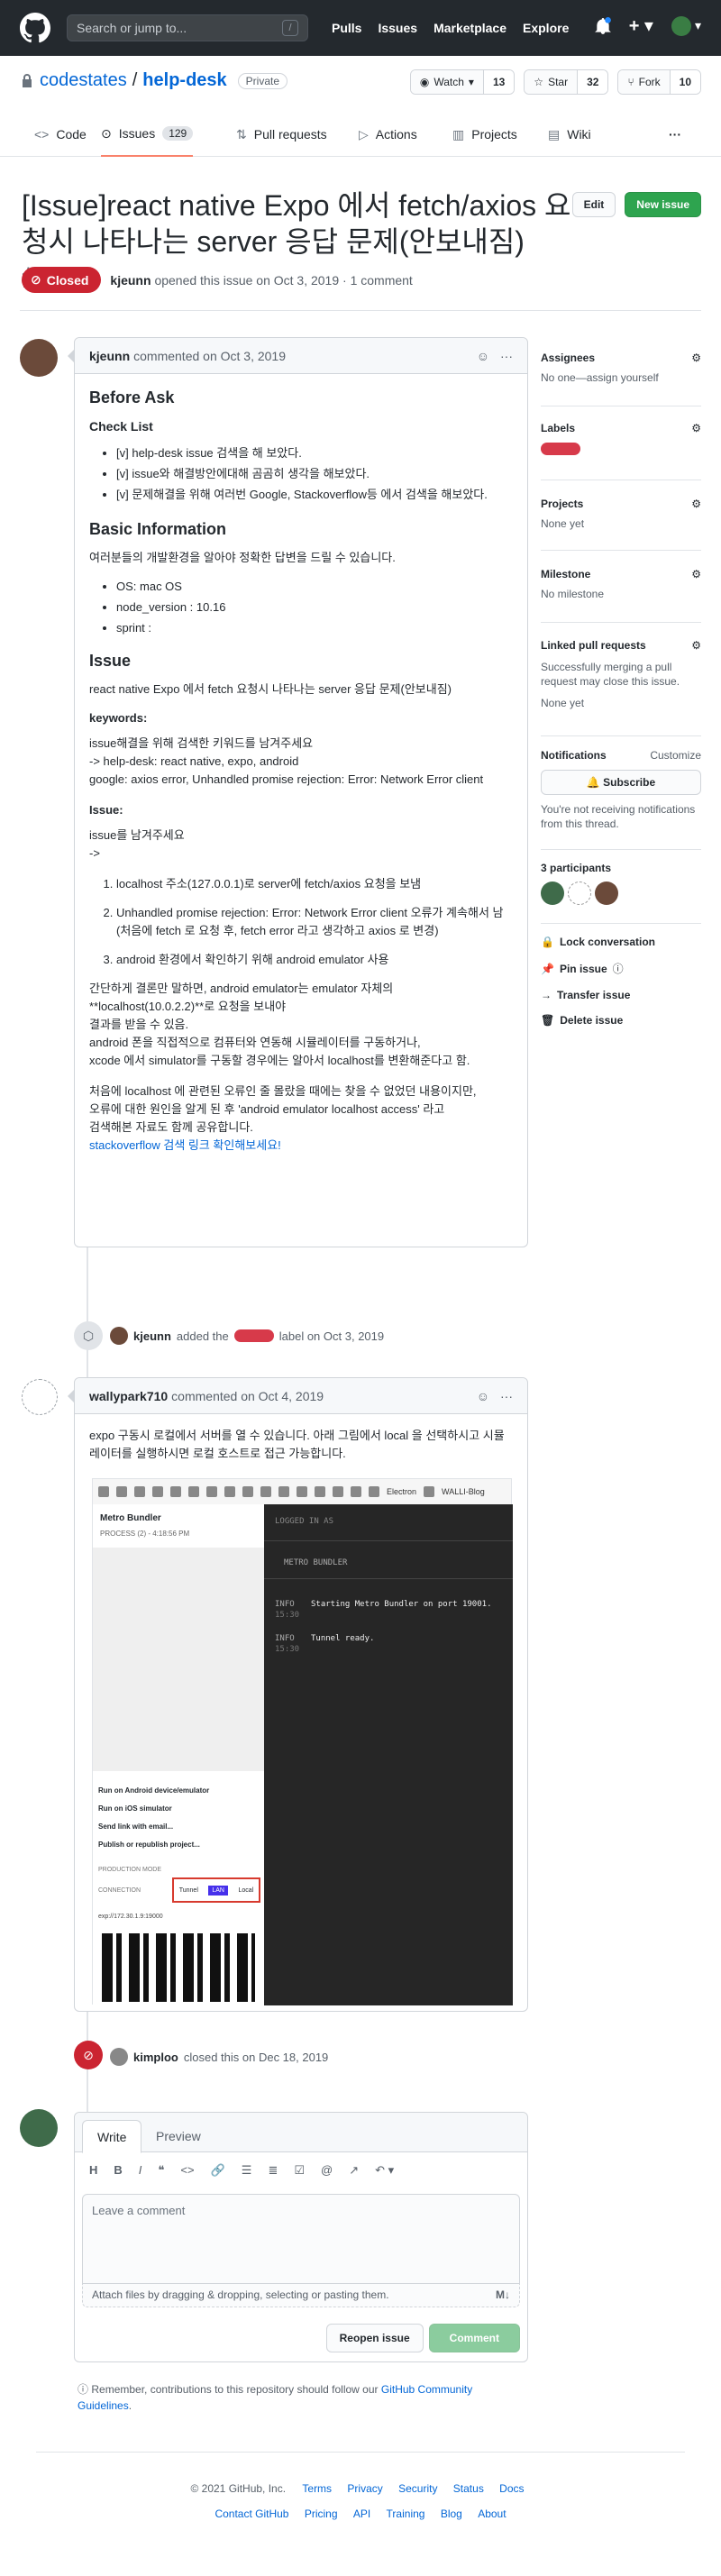  I want to click on fork-button: ⑂ Fork 10, so click(659, 82).